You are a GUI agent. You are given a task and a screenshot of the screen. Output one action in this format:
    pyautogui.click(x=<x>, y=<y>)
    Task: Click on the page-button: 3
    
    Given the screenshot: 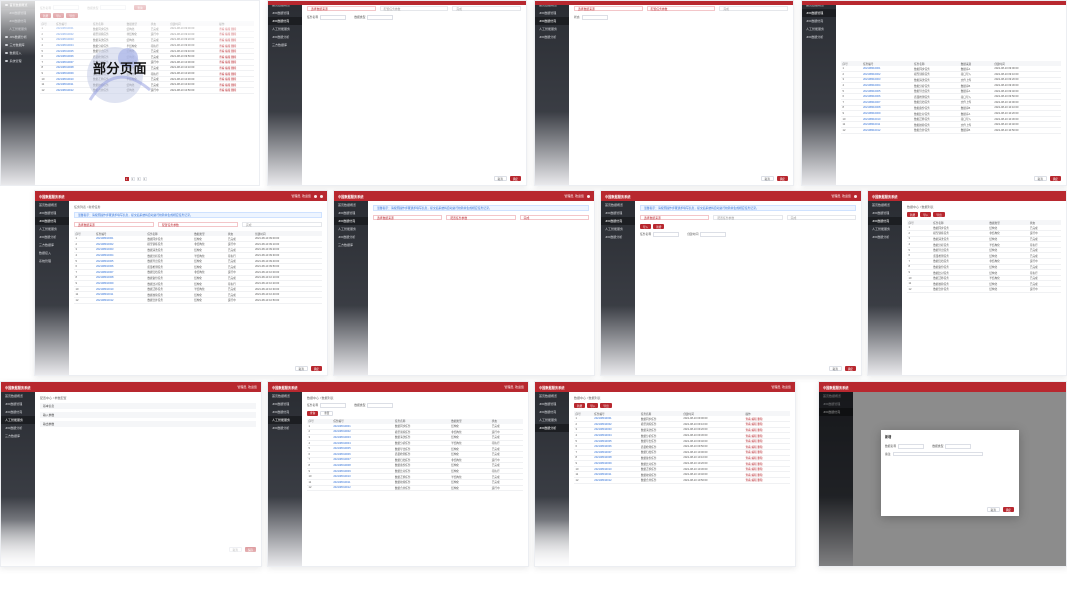 What is the action you would take?
    pyautogui.click(x=138, y=179)
    